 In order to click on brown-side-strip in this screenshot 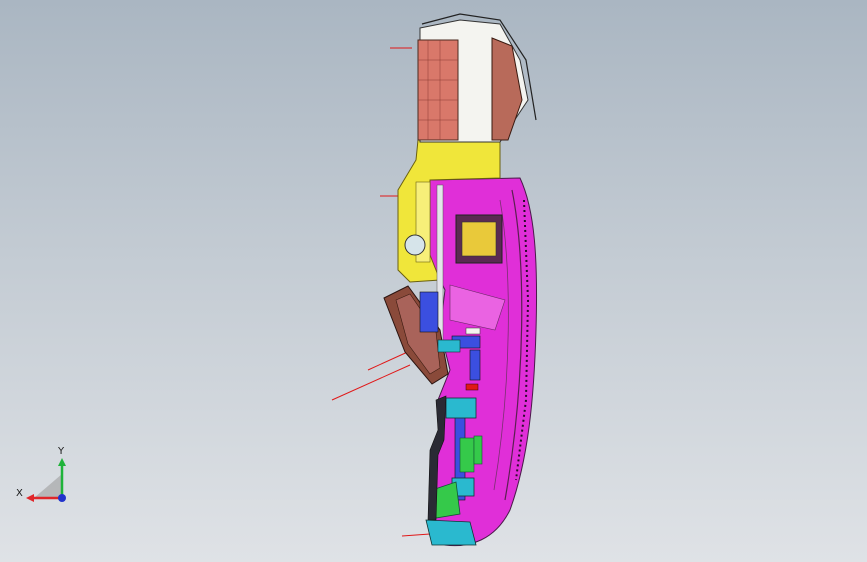, I will do `click(507, 89)`.